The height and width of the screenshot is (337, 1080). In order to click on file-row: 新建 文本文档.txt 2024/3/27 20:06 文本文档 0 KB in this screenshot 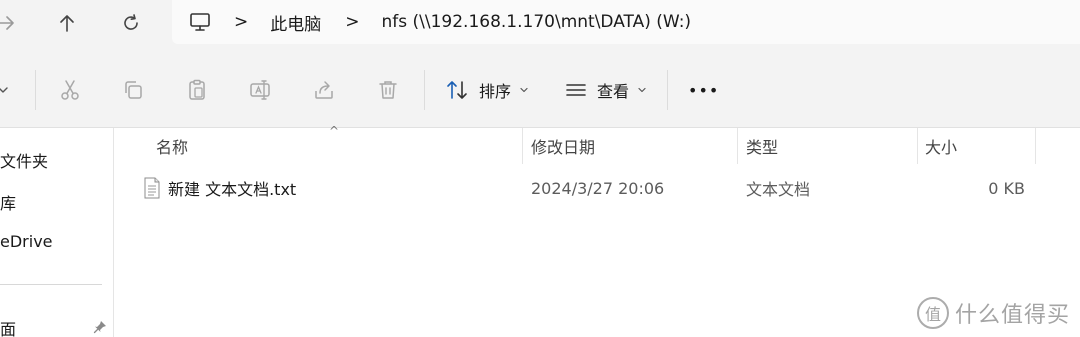, I will do `click(597, 188)`.